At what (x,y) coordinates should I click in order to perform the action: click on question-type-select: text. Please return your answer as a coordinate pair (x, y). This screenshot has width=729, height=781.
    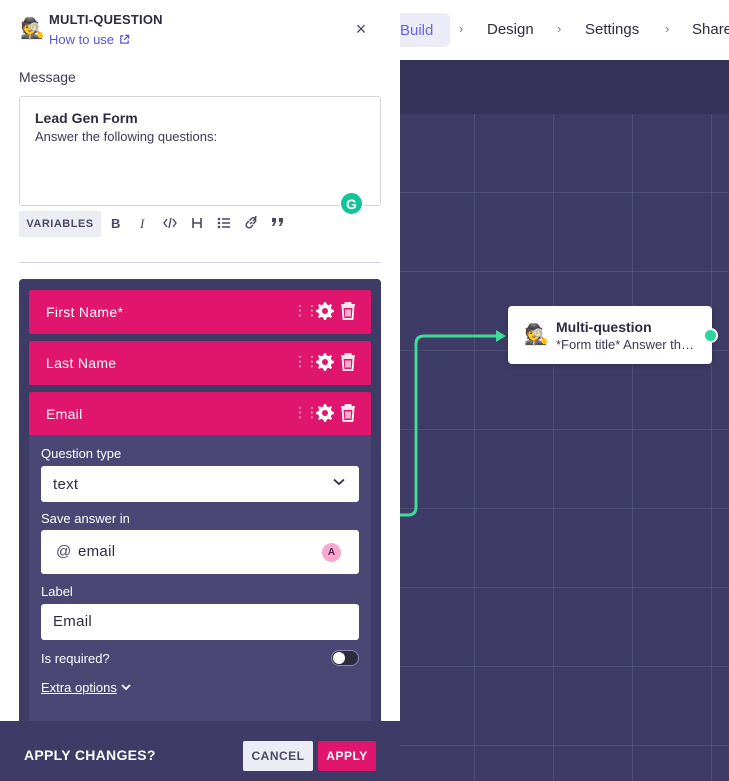
    Looking at the image, I should click on (200, 484).